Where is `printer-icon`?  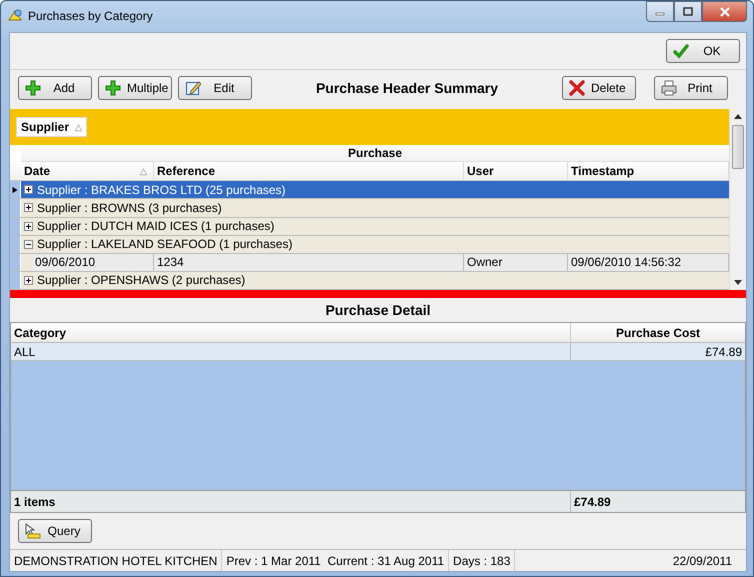
printer-icon is located at coordinates (669, 88).